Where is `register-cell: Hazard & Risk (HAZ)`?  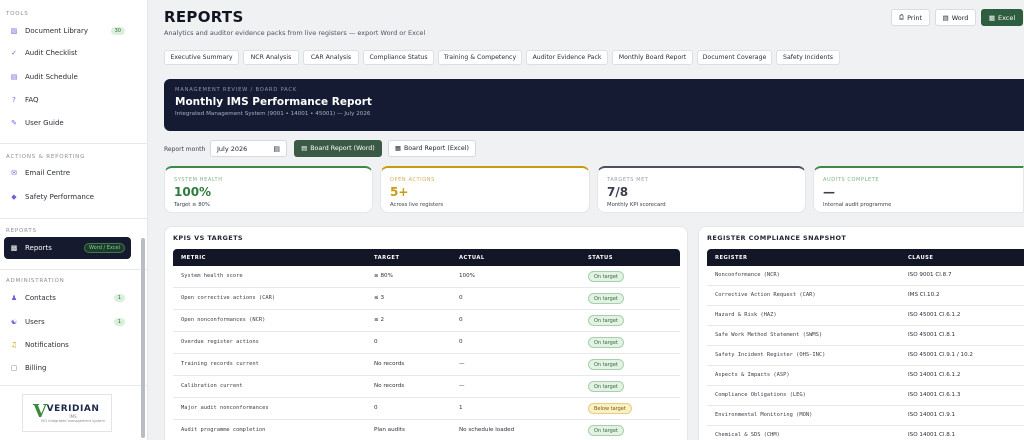
register-cell: Hazard & Risk (HAZ) is located at coordinates (746, 315).